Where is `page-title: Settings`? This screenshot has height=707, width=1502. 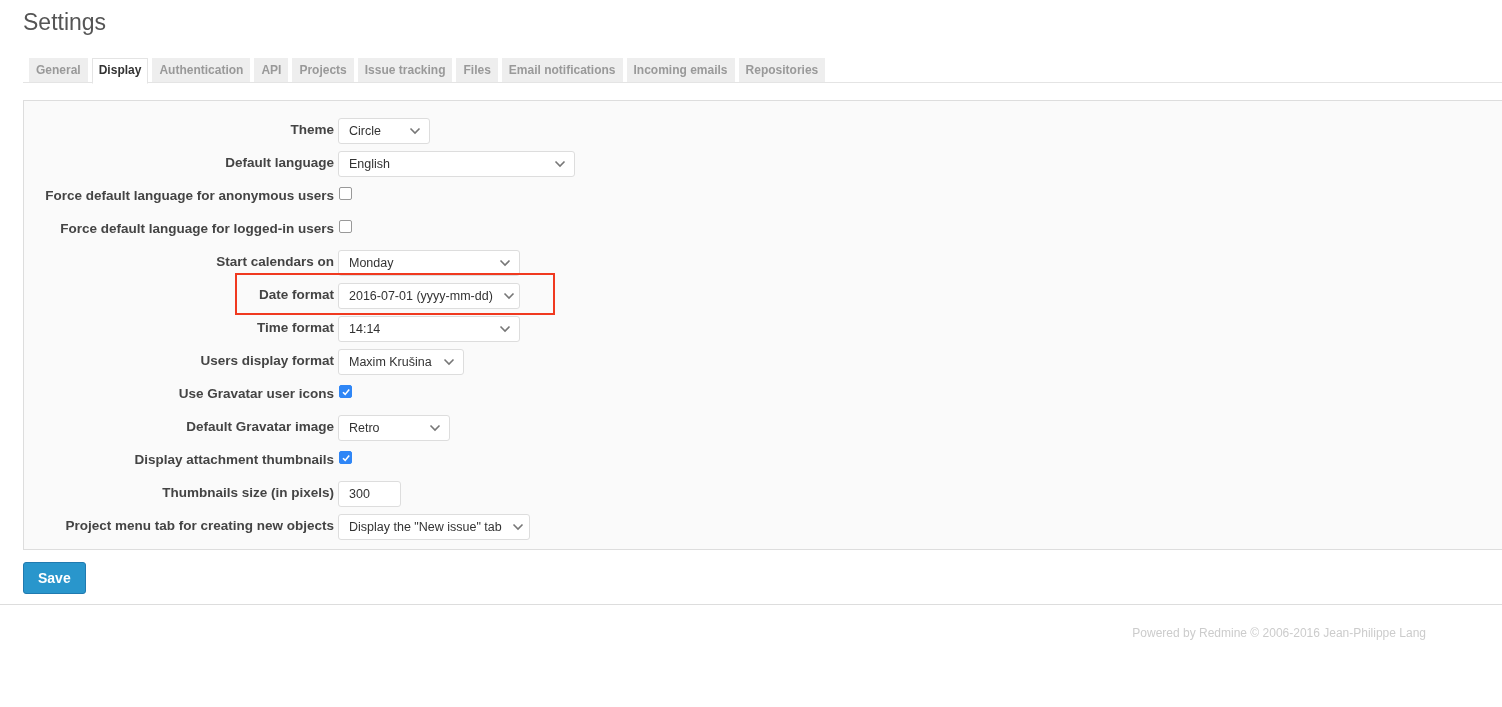 page-title: Settings is located at coordinates (65, 22).